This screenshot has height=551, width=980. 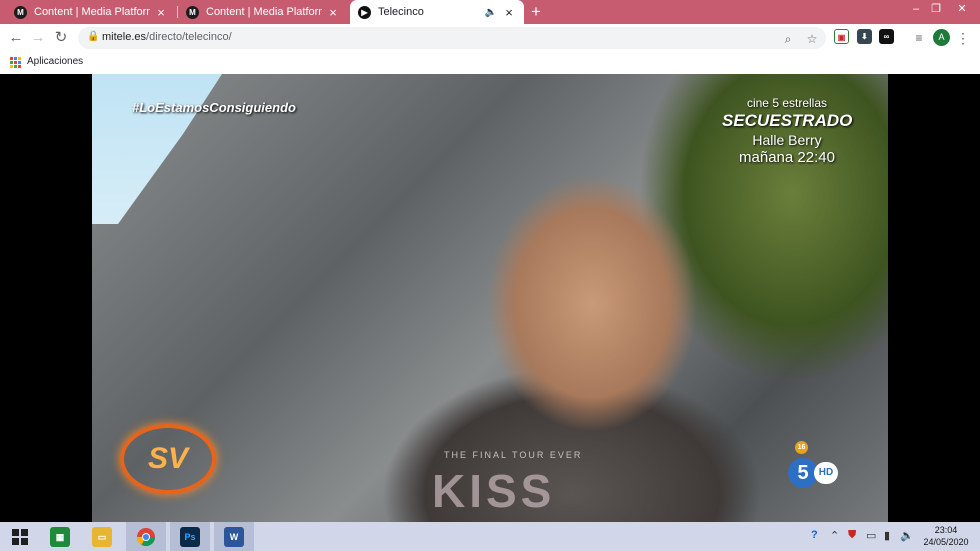 What do you see at coordinates (788, 39) in the screenshot?
I see `zoom-search-icon: ⌕` at bounding box center [788, 39].